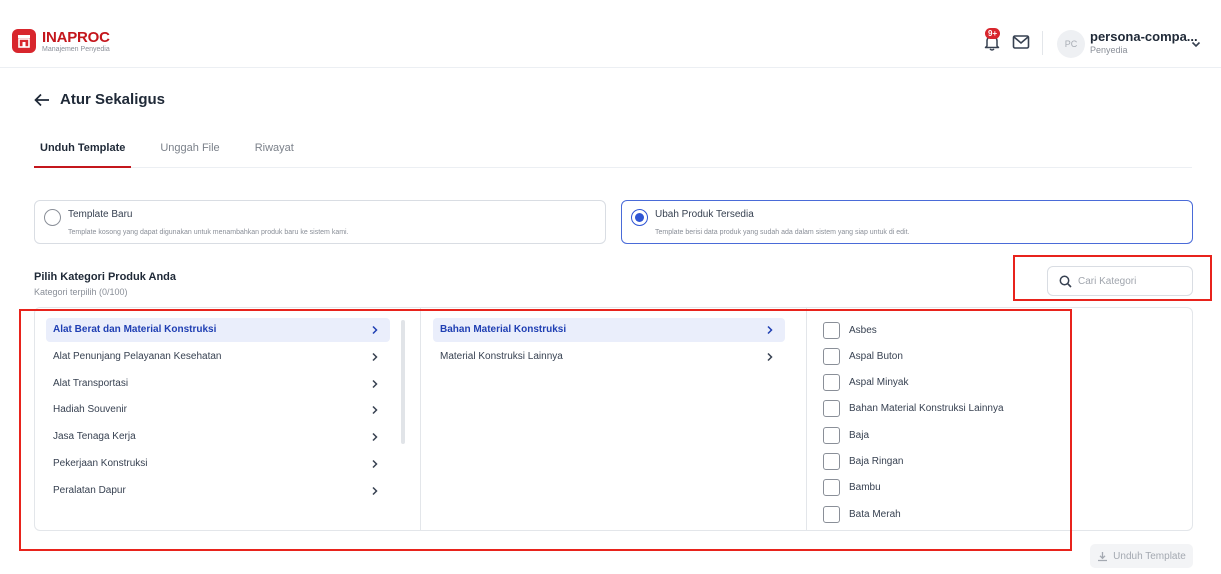 Image resolution: width=1221 pixels, height=574 pixels. Describe the element at coordinates (24, 41) in the screenshot. I see `store-icon` at that location.